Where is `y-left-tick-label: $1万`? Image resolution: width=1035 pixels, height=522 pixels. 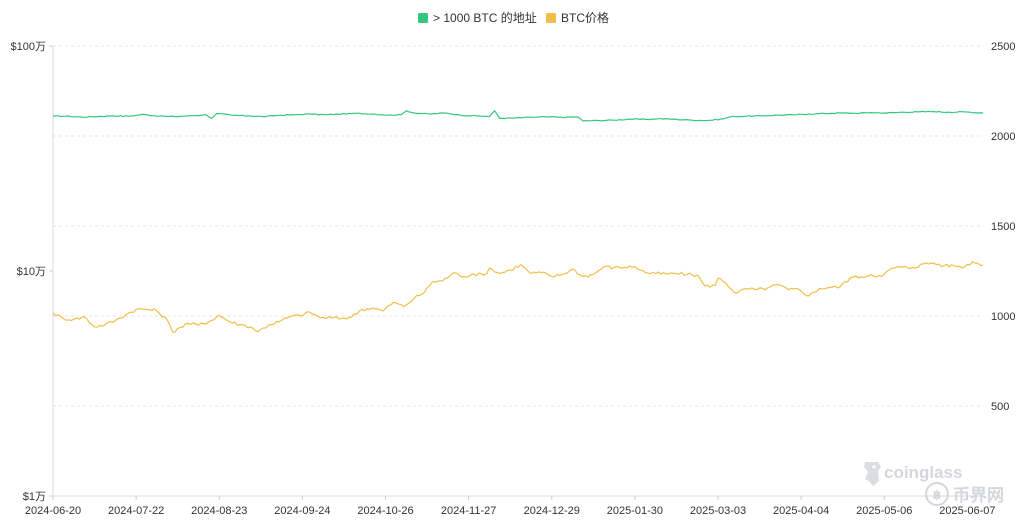 y-left-tick-label: $1万 is located at coordinates (34, 497).